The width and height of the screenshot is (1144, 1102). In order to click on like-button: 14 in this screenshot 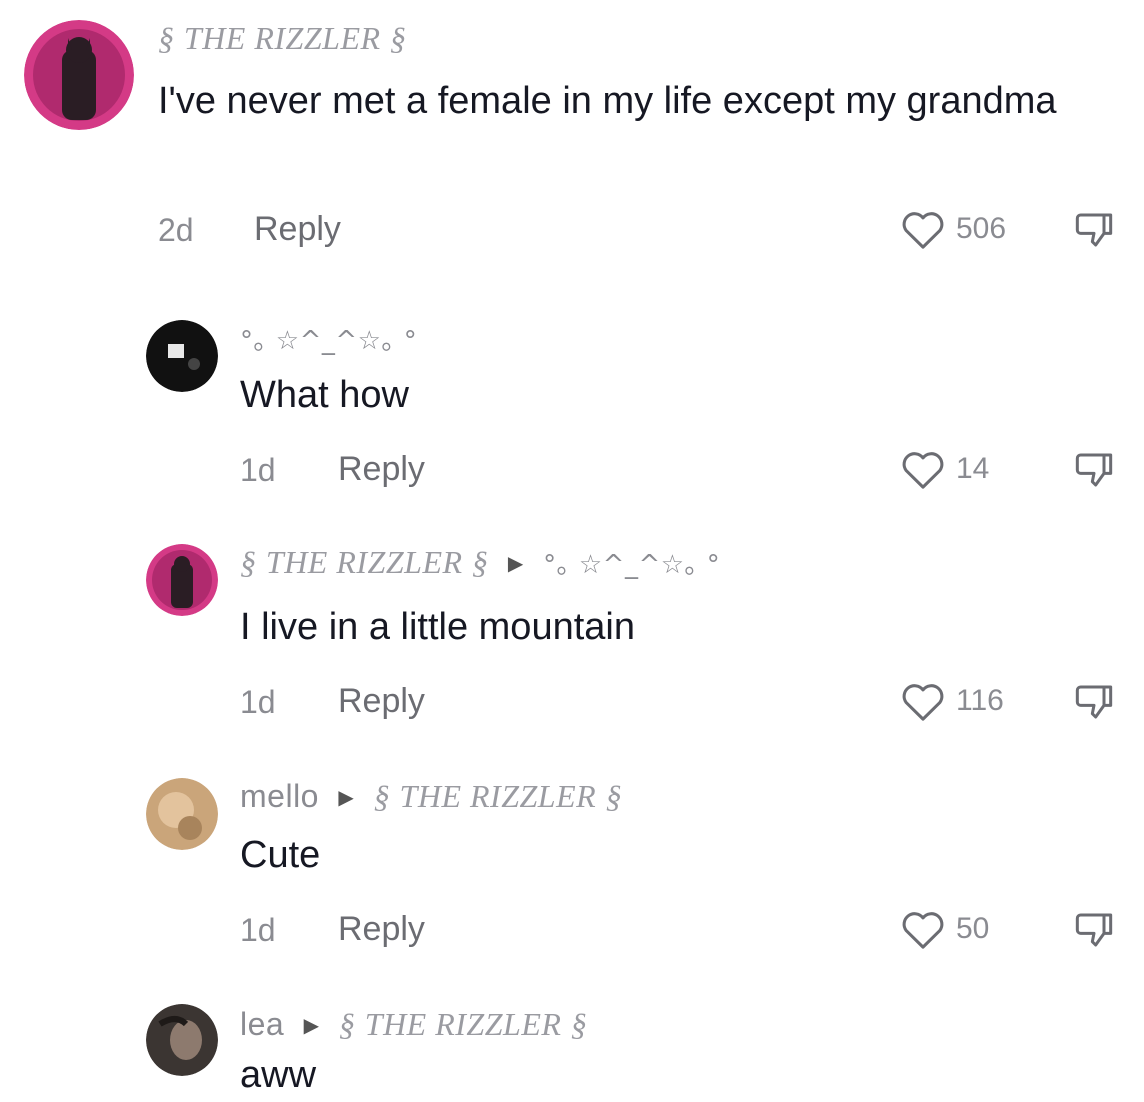, I will do `click(944, 469)`.